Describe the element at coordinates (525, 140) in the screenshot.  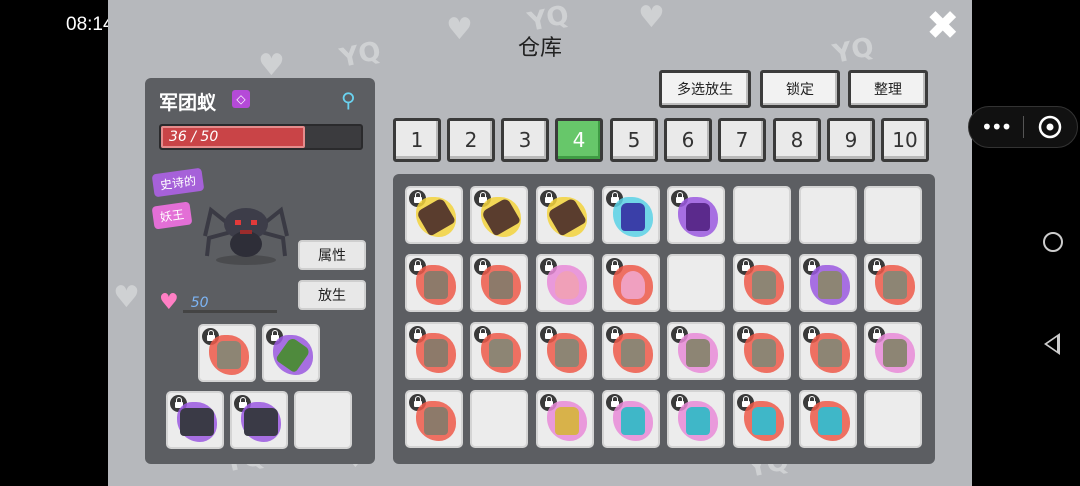
I see `tab-3: 3` at that location.